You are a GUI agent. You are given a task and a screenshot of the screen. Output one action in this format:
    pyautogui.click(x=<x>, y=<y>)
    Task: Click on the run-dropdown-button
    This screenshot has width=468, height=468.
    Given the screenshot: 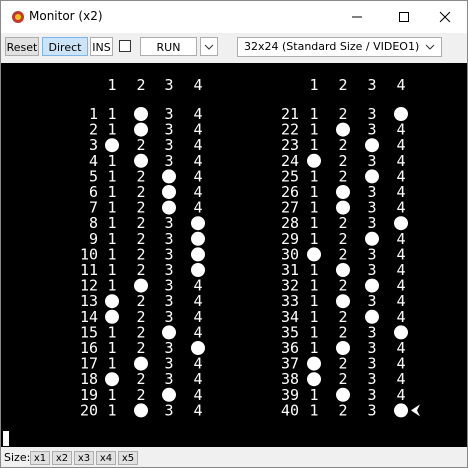 What is the action you would take?
    pyautogui.click(x=209, y=46)
    